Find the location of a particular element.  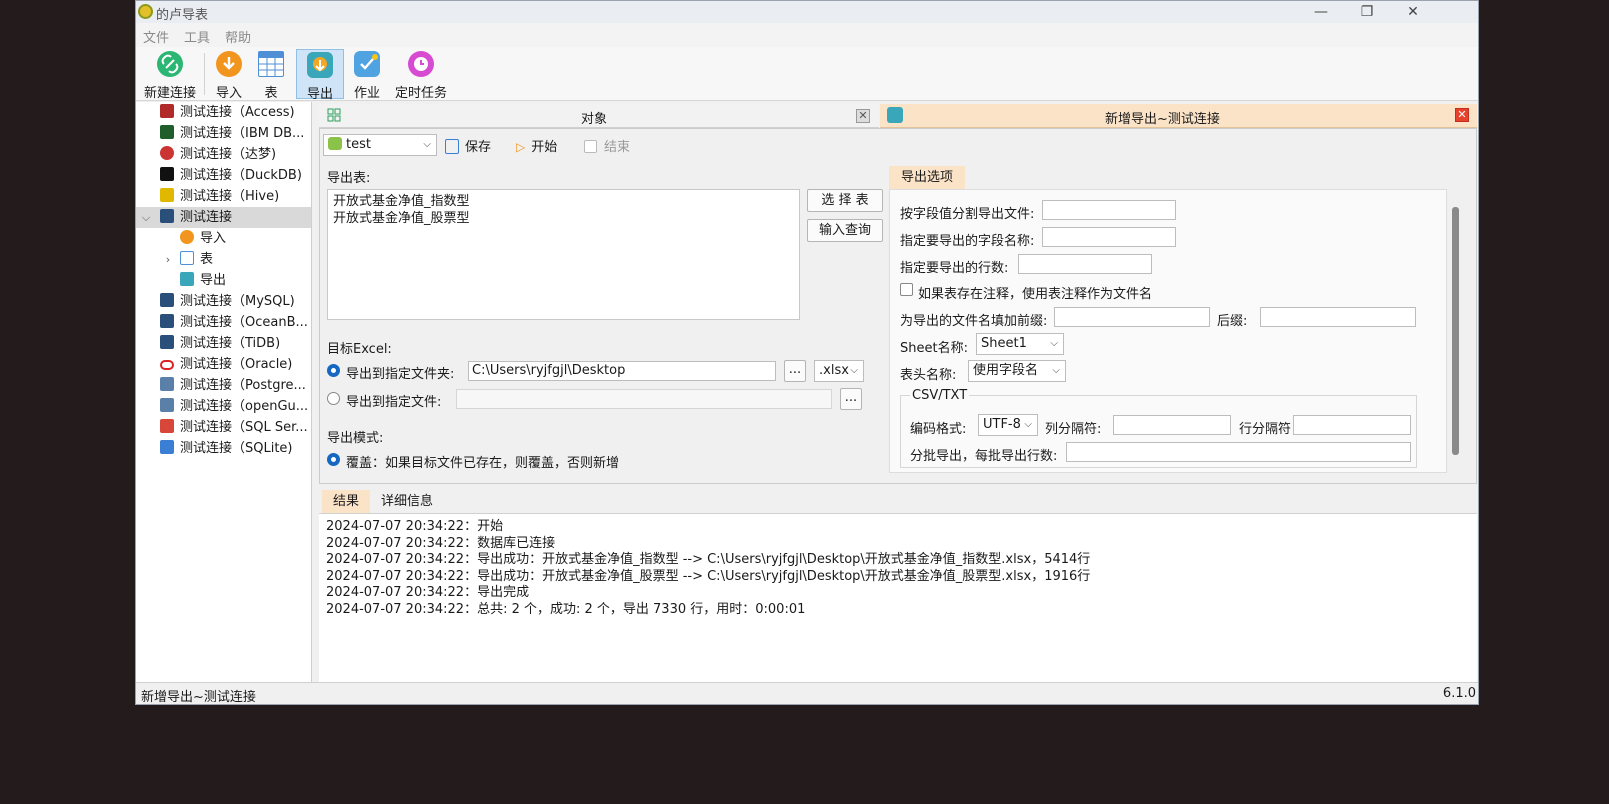

csv-group-title: CSV/TXT is located at coordinates (940, 395).